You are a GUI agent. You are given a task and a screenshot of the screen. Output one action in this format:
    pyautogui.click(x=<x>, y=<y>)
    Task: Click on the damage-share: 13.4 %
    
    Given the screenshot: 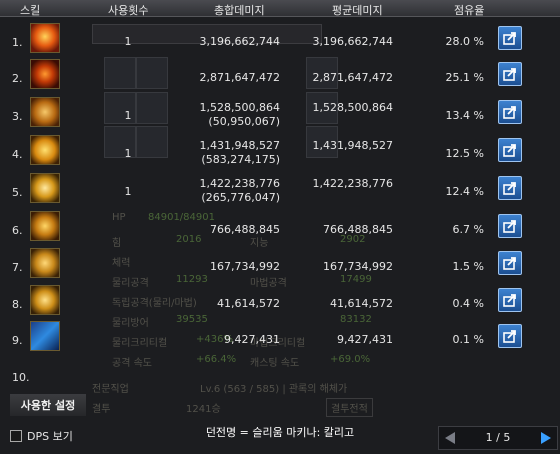 What is the action you would take?
    pyautogui.click(x=464, y=115)
    